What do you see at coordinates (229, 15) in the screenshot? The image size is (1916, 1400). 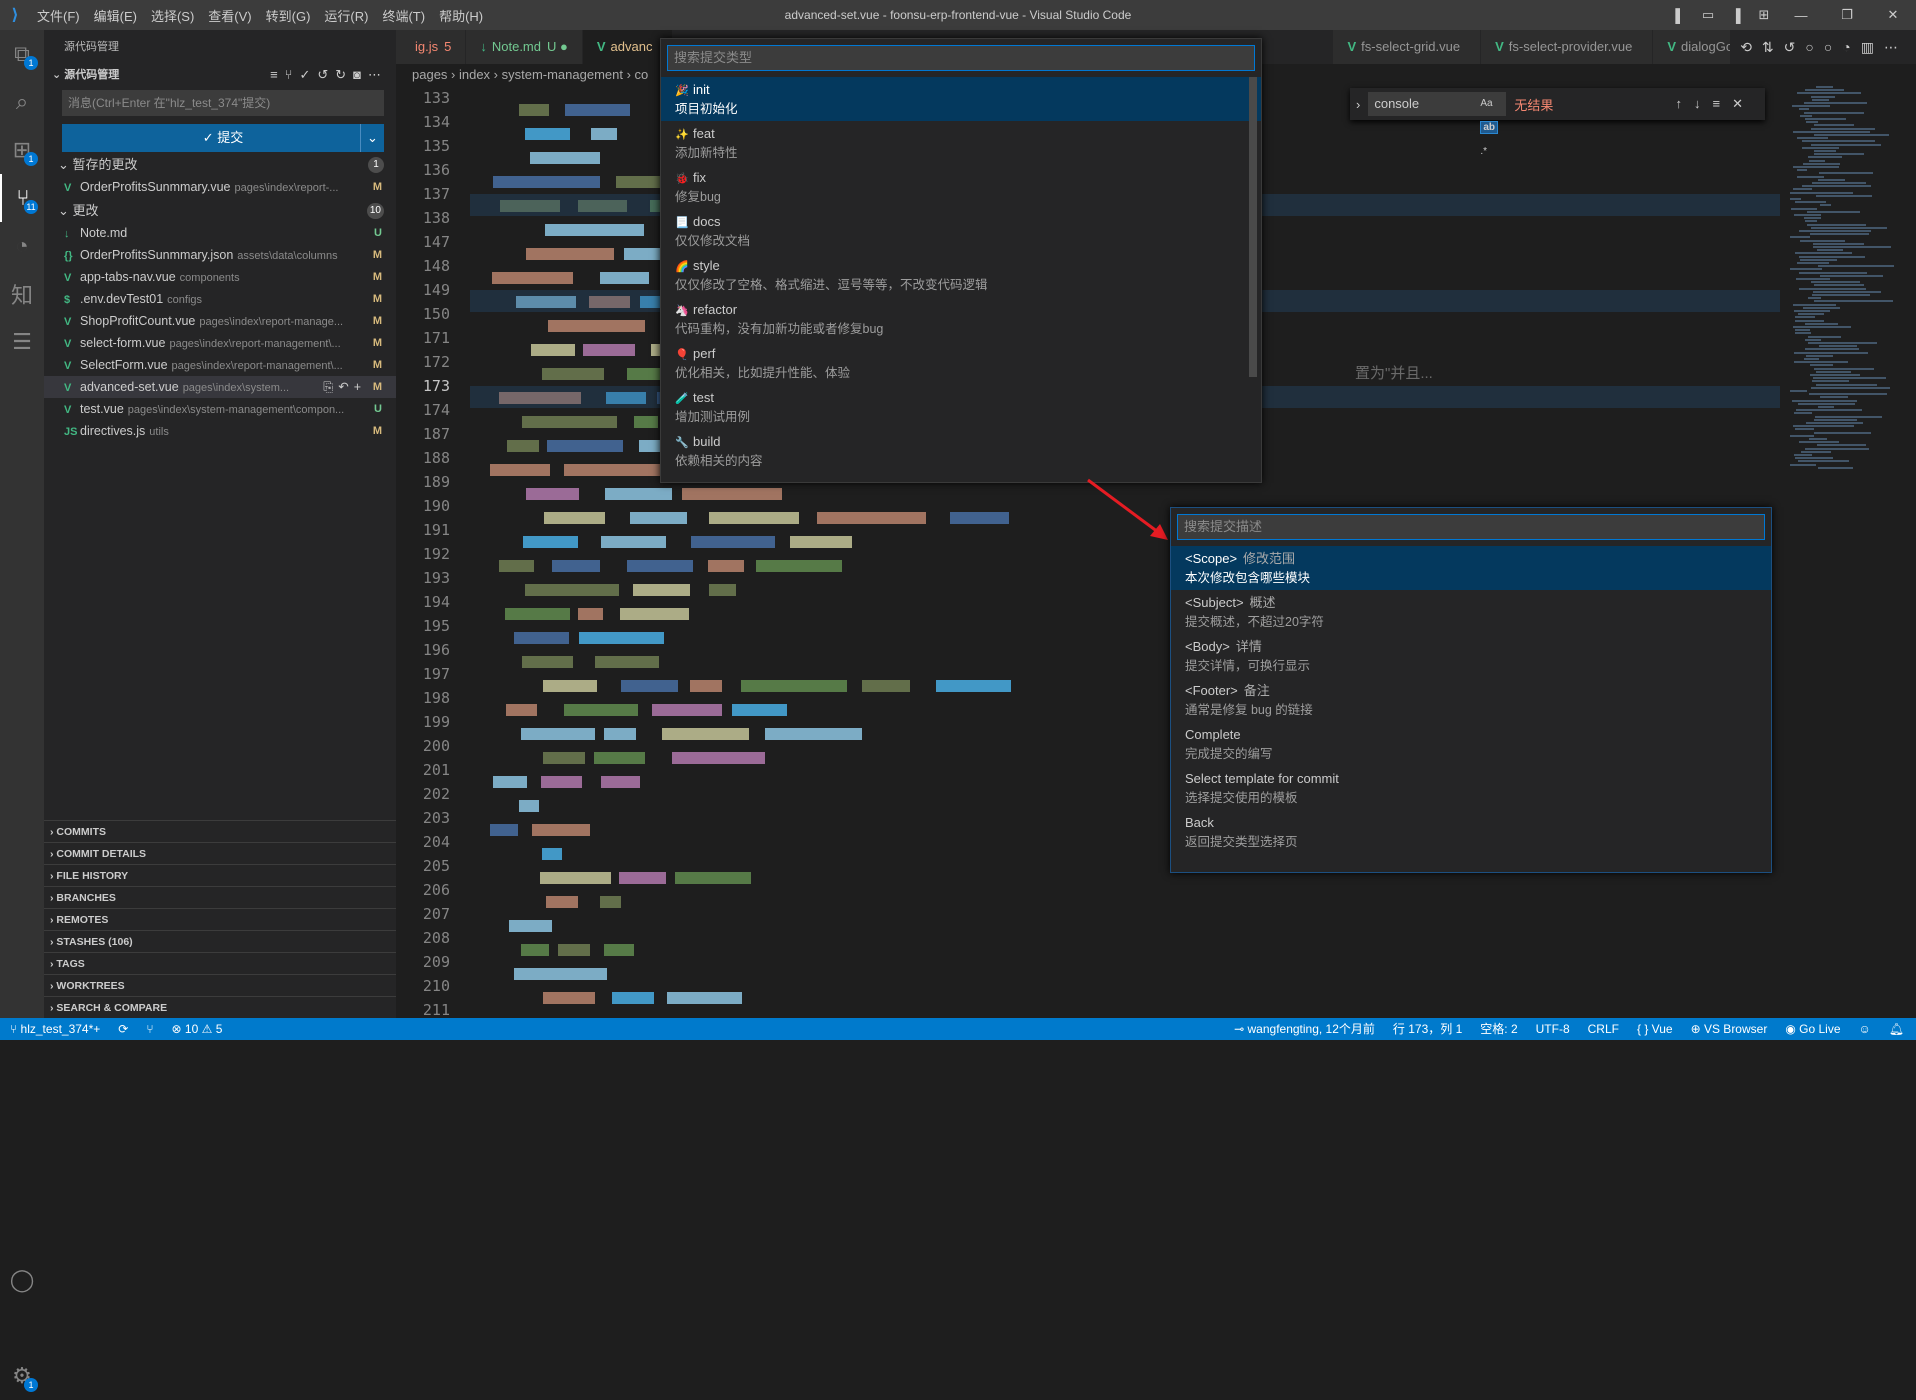 I see `menu-item: 查看(V)` at bounding box center [229, 15].